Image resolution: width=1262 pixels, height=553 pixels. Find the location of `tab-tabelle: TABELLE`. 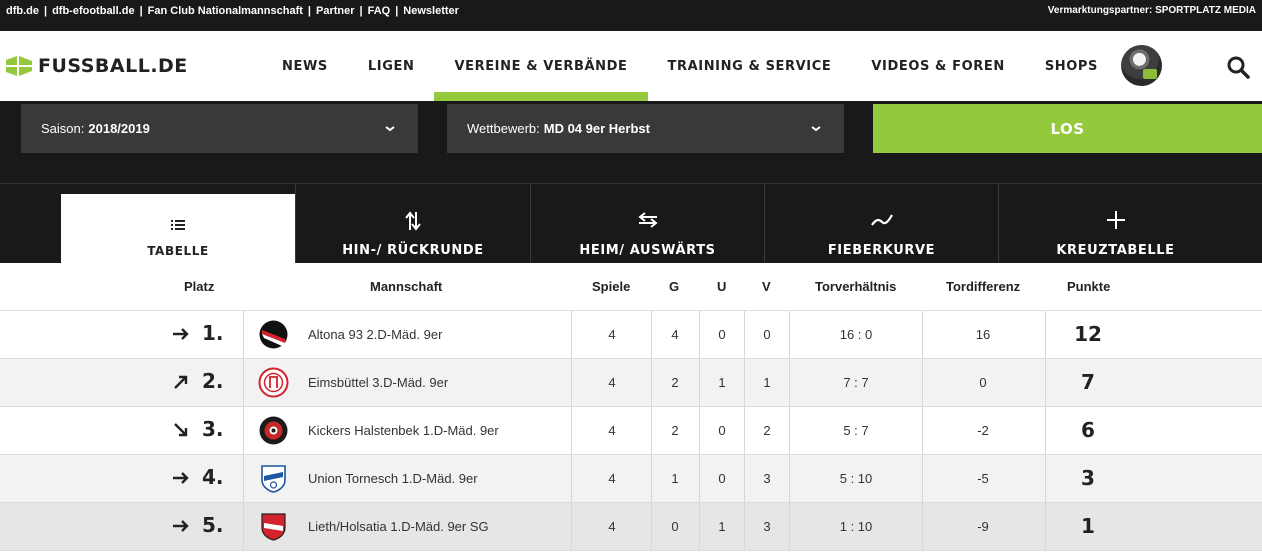

tab-tabelle: TABELLE is located at coordinates (178, 229).